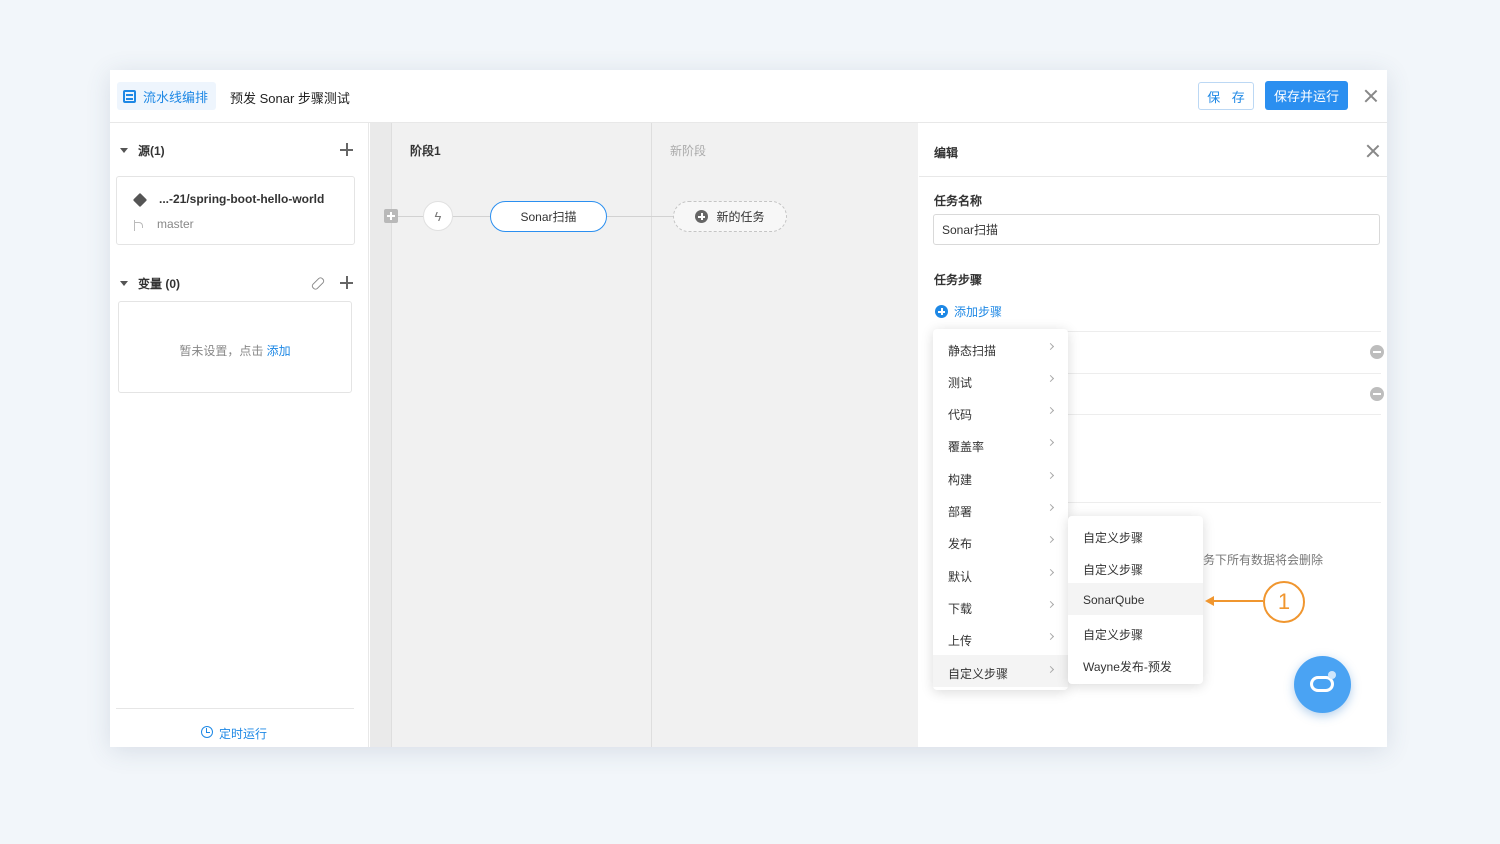  I want to click on stage-title: 阶段1, so click(425, 150).